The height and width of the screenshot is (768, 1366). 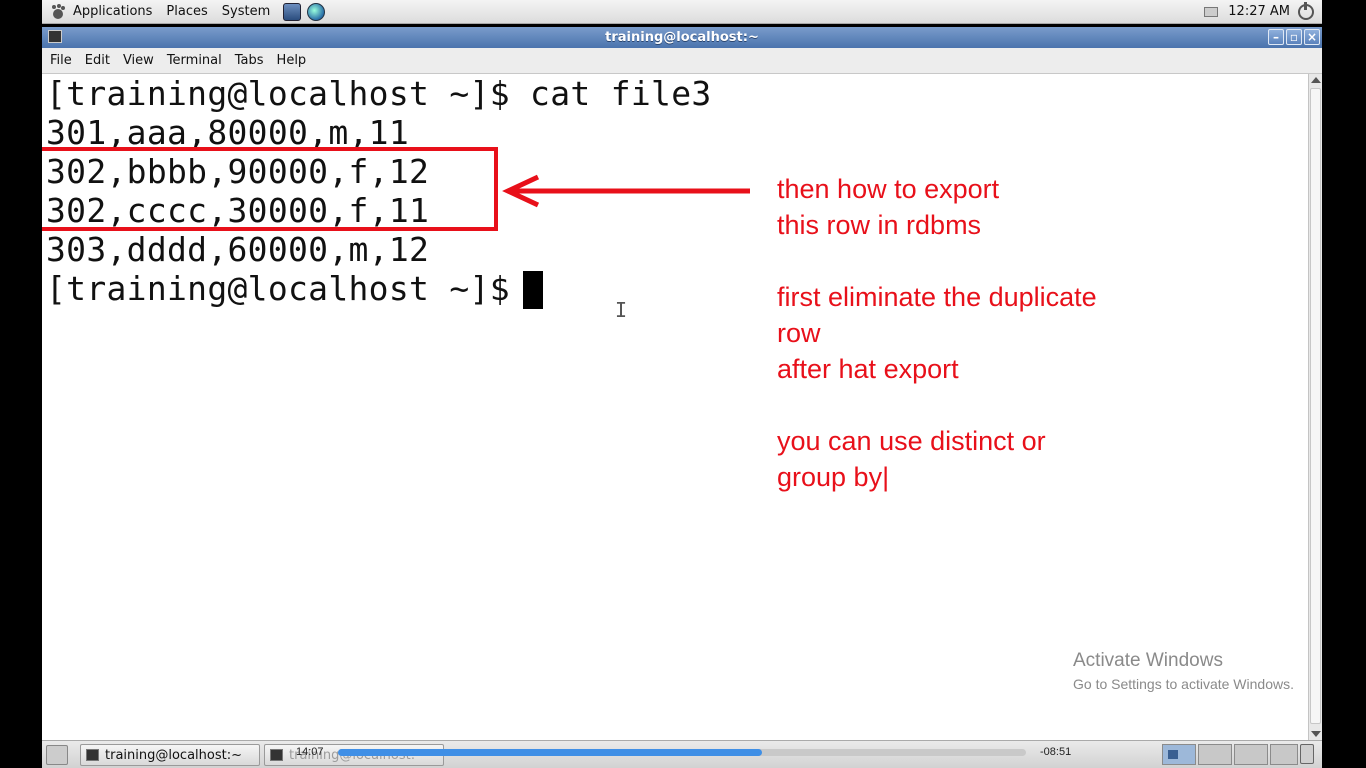 I want to click on terminal-line: [training@localhost ~]$ cat file3, so click(x=379, y=93).